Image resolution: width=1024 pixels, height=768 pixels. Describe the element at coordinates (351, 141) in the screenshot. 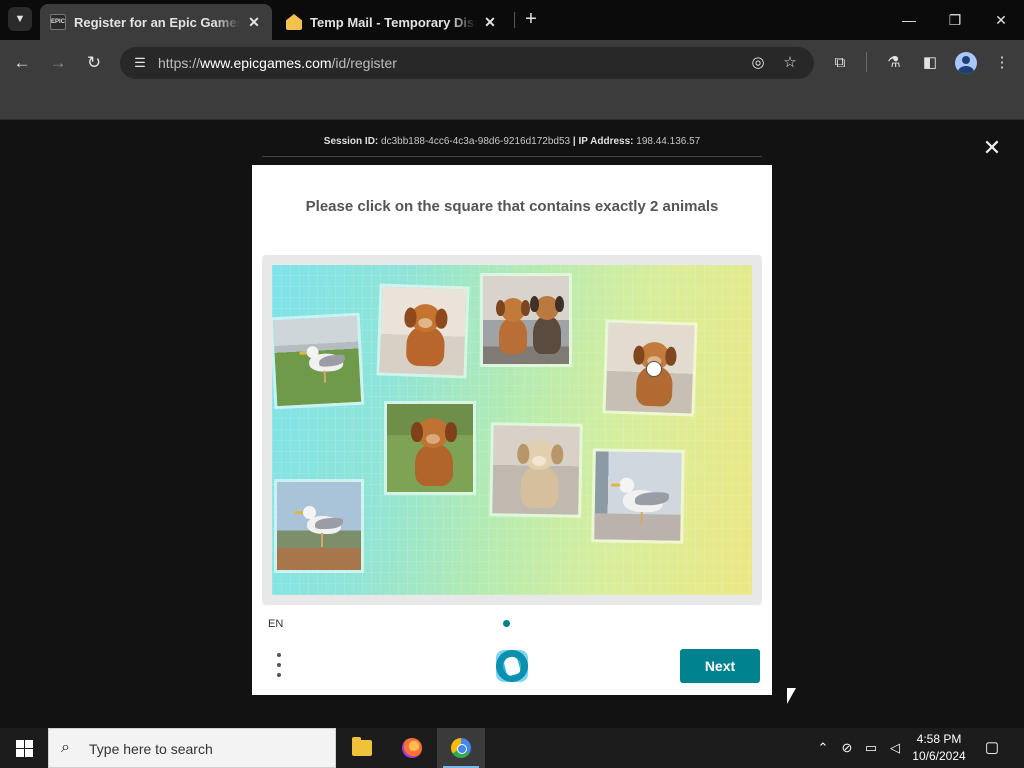

I see `session-label: Session ID:` at that location.